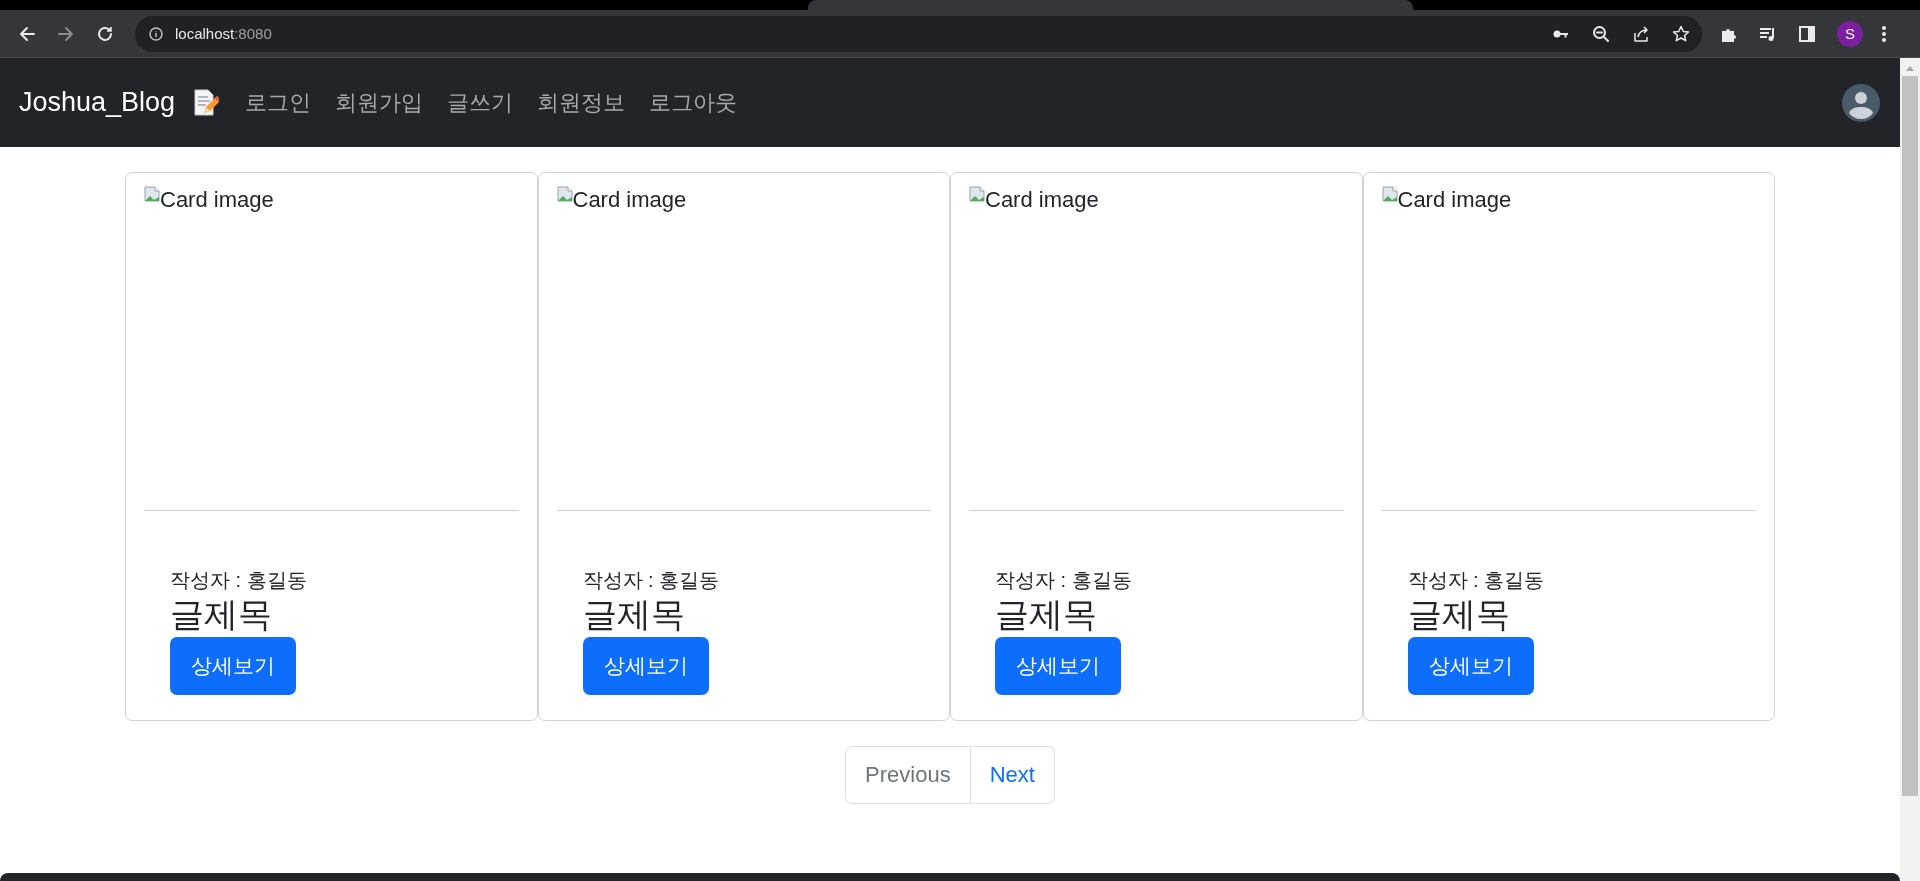  I want to click on nav-link: 로그아웃, so click(693, 102).